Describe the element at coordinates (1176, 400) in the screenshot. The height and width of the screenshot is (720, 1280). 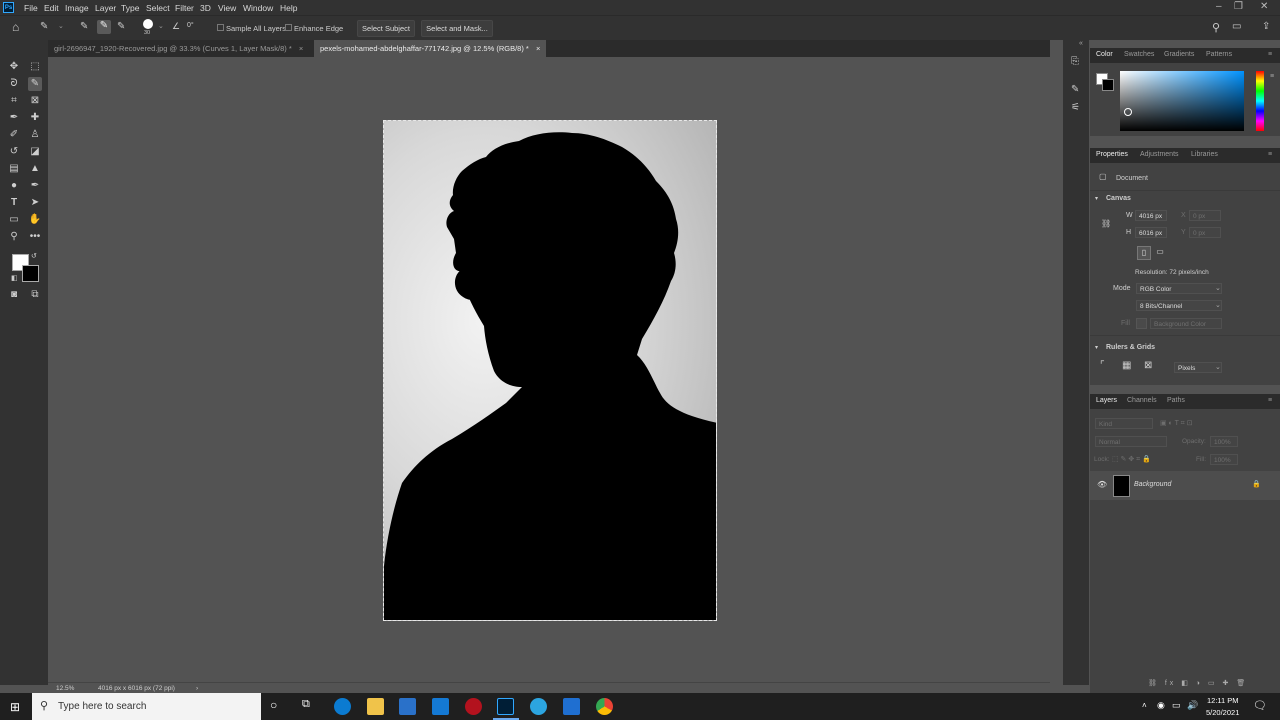
I see `tab-paths: Paths` at that location.